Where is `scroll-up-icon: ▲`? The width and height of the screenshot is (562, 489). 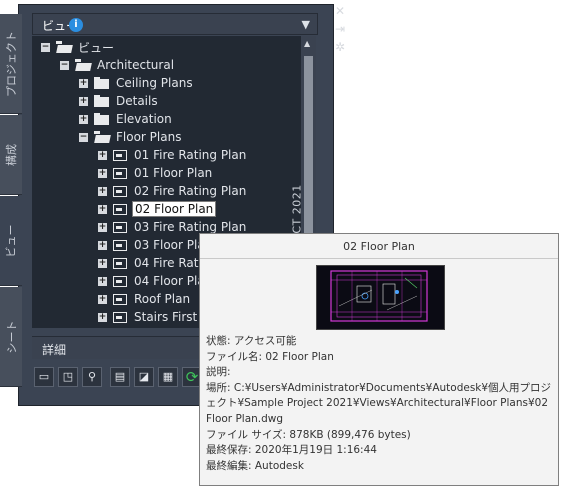
scroll-up-icon: ▲ is located at coordinates (307, 43).